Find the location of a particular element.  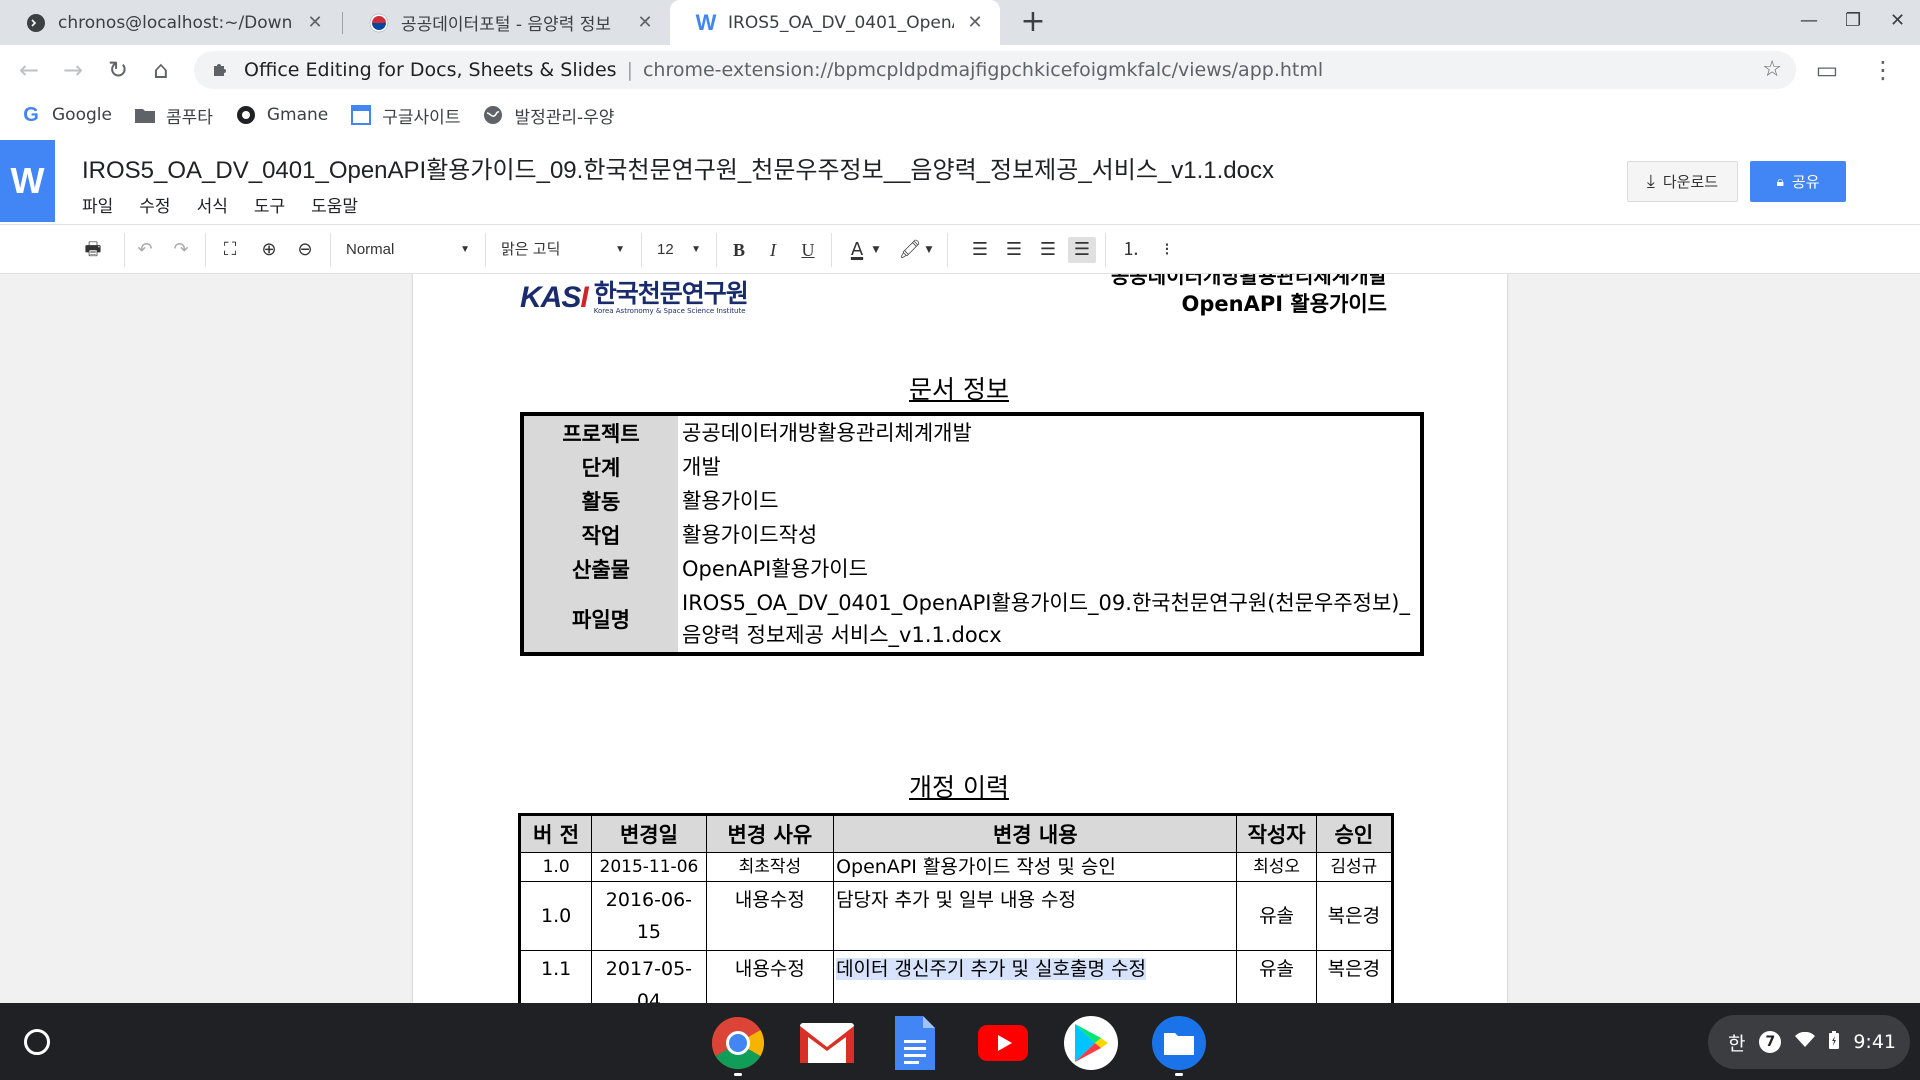

bookmark-star-icon: ☆ is located at coordinates (1772, 69).